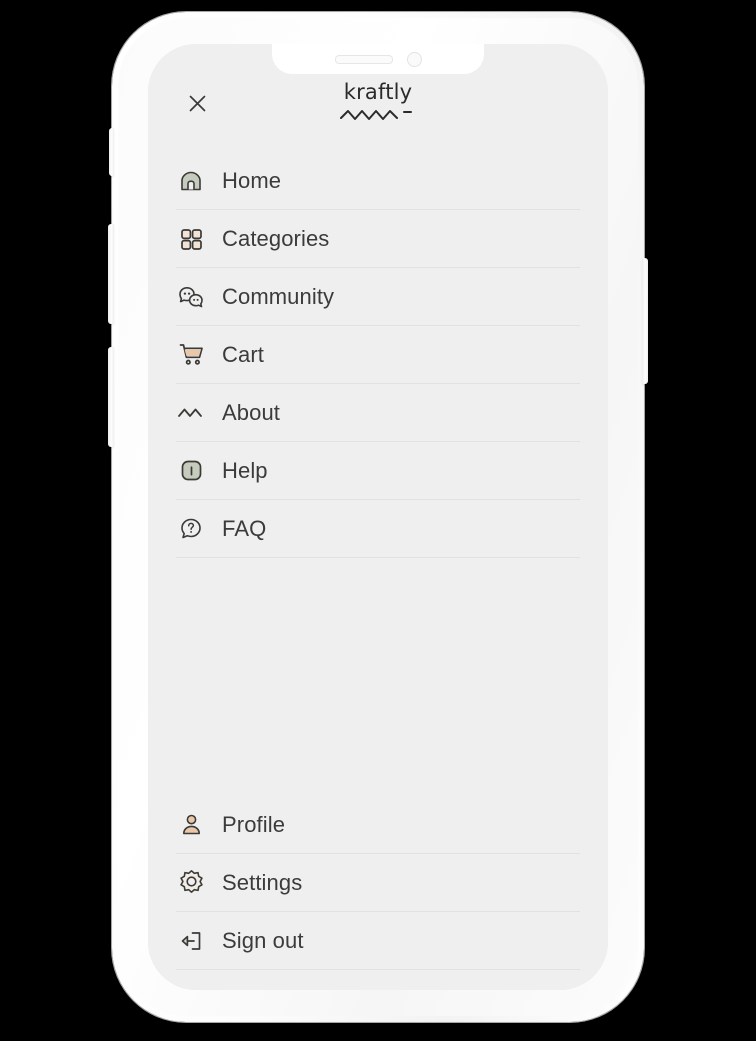 The width and height of the screenshot is (756, 1041). What do you see at coordinates (378, 239) in the screenshot?
I see `menu-item-categories: Categories` at bounding box center [378, 239].